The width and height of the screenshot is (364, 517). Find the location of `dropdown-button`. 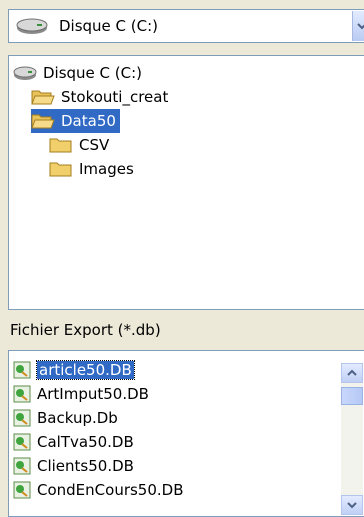

dropdown-button is located at coordinates (358, 26).